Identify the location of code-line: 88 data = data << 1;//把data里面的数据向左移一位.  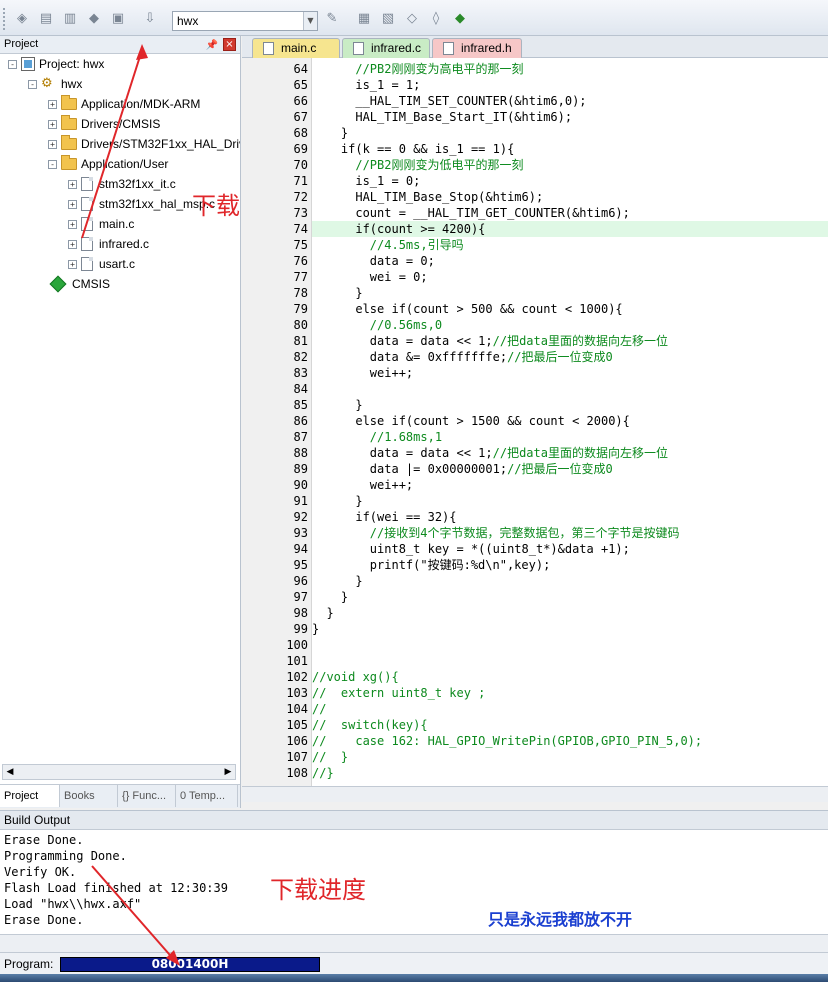
(561, 453).